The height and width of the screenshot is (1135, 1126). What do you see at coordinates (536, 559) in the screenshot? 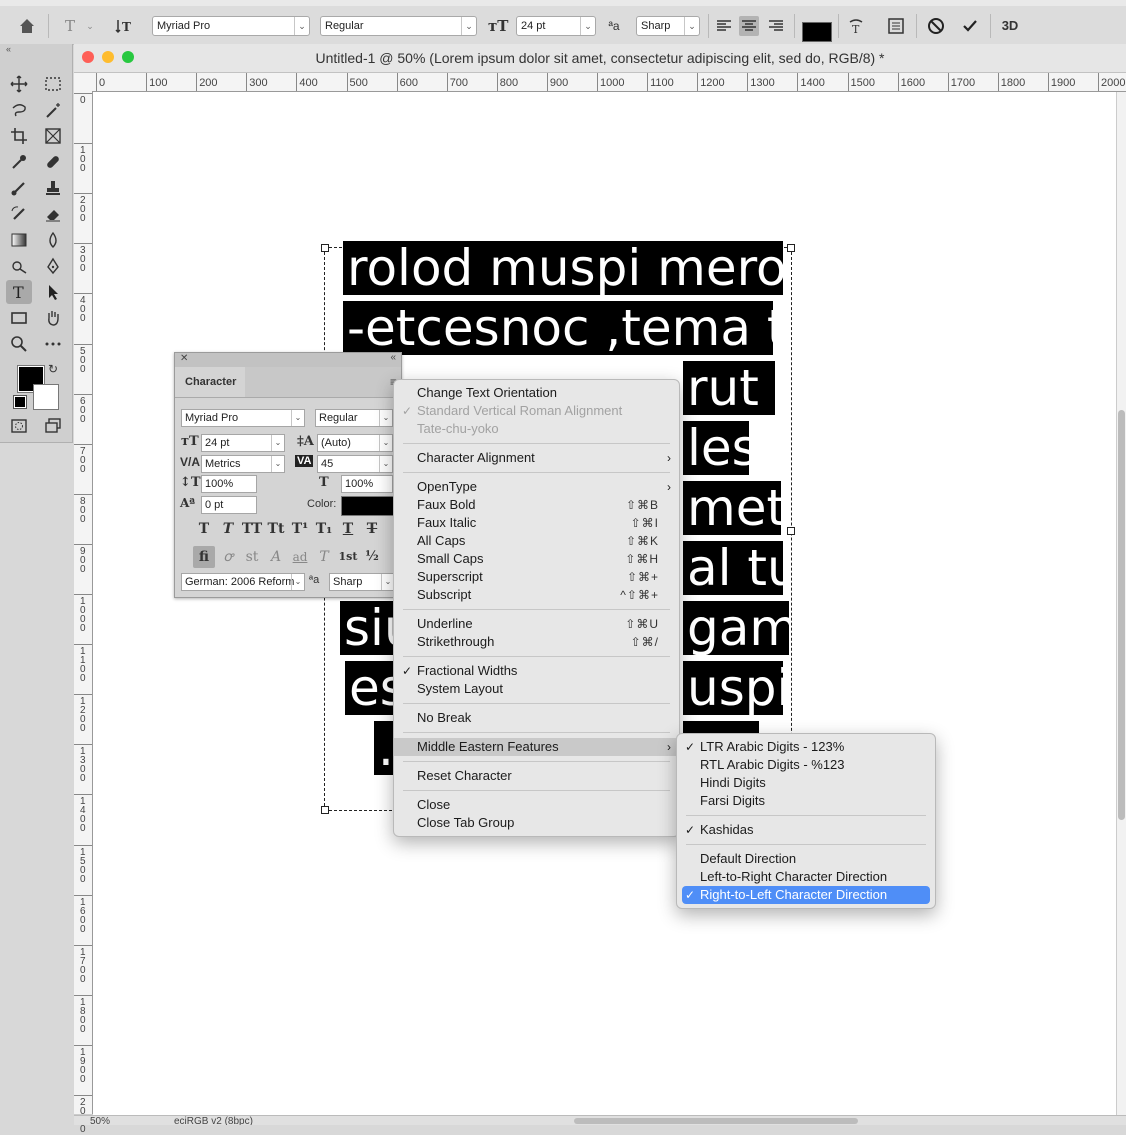
I see `menu-item-small-caps: Small Caps ⇧⌘H` at bounding box center [536, 559].